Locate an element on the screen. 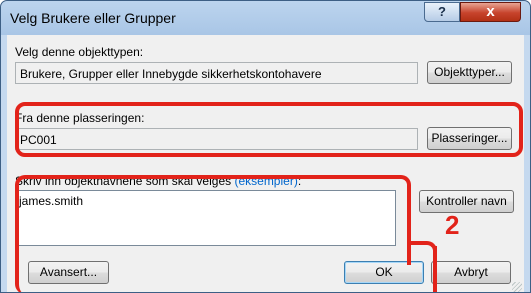 Image resolution: width=531 pixels, height=293 pixels. title-bar: Velg Brukere eller Grupper ? x is located at coordinates (265, 18).